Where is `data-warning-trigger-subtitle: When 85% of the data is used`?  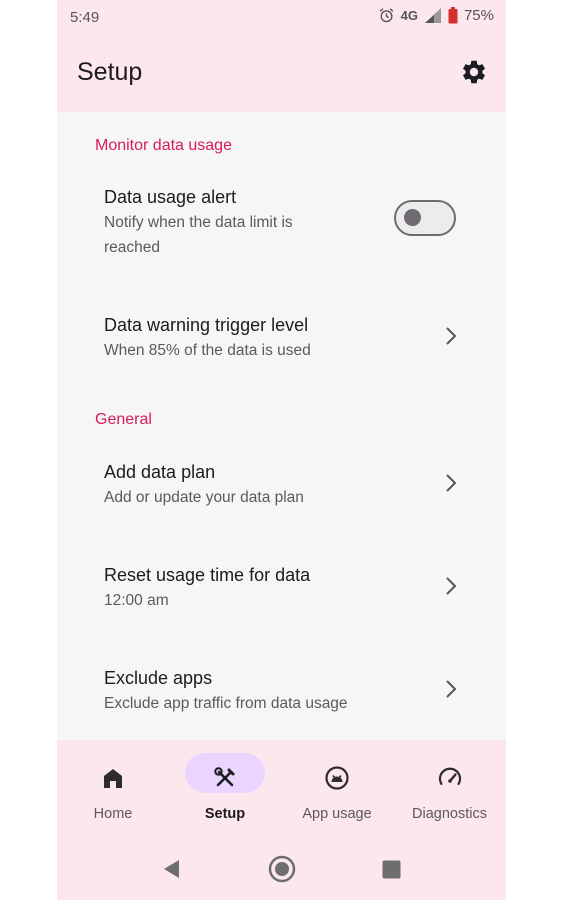
data-warning-trigger-subtitle: When 85% of the data is used is located at coordinates (207, 350).